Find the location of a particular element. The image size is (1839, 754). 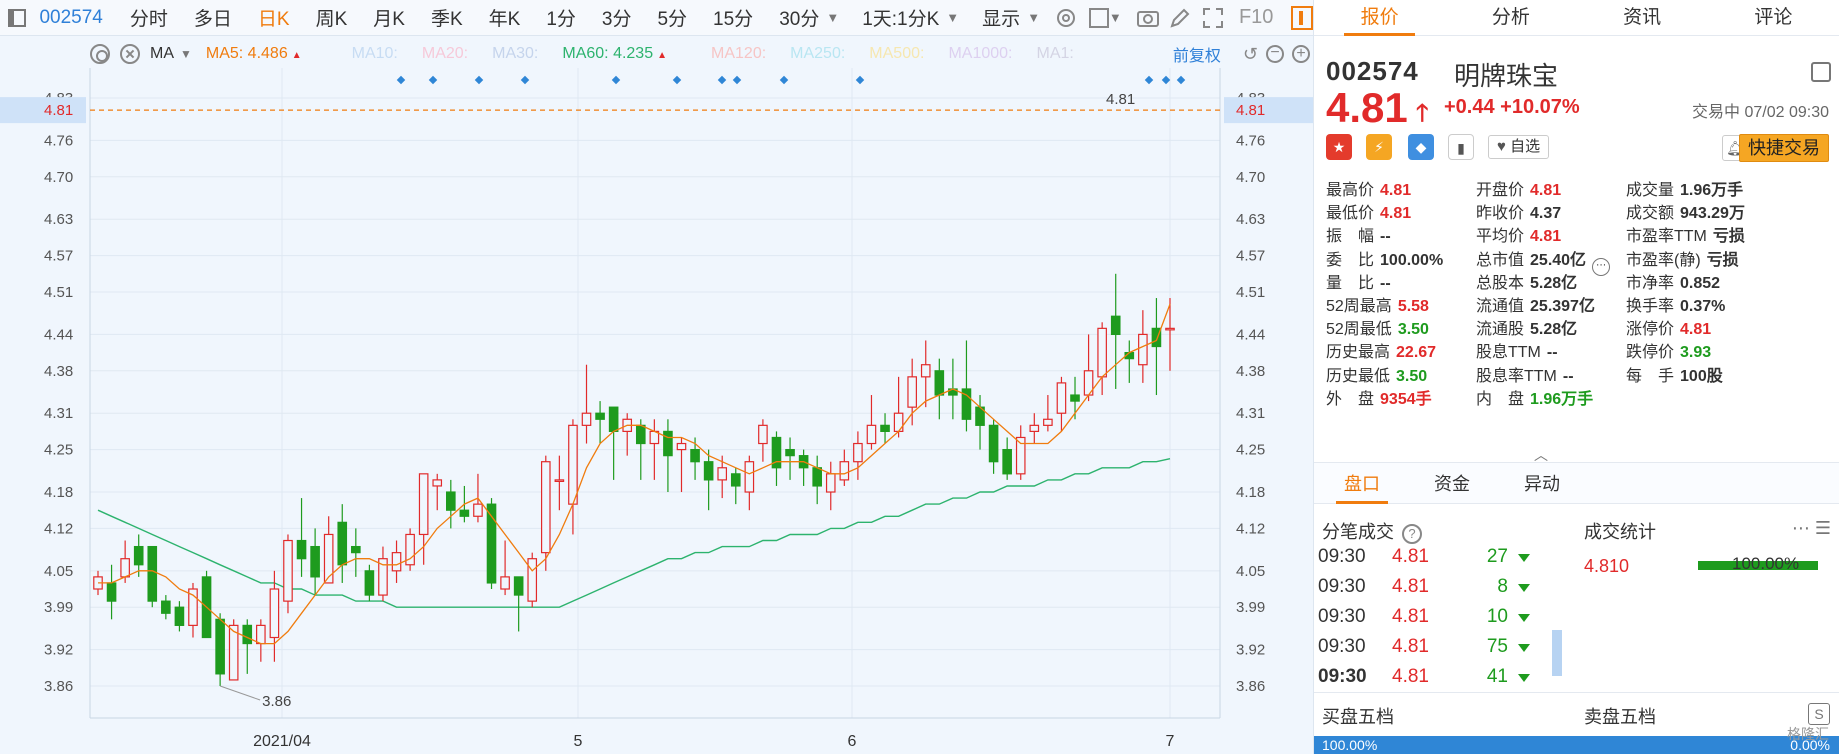

china-flag-icon: ★ is located at coordinates (1339, 147).